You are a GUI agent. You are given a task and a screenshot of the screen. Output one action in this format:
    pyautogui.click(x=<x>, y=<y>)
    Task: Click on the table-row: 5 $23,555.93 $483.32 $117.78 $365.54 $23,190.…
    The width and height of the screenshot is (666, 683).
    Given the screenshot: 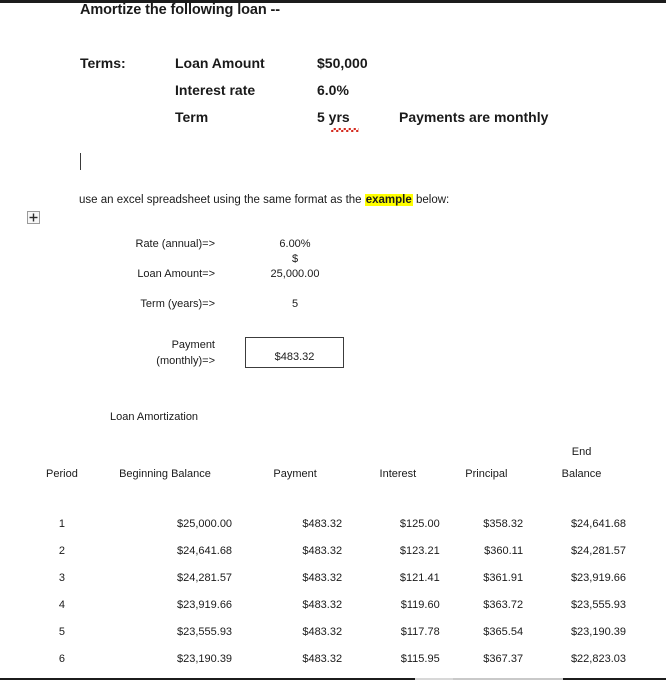 What is the action you would take?
    pyautogui.click(x=333, y=631)
    